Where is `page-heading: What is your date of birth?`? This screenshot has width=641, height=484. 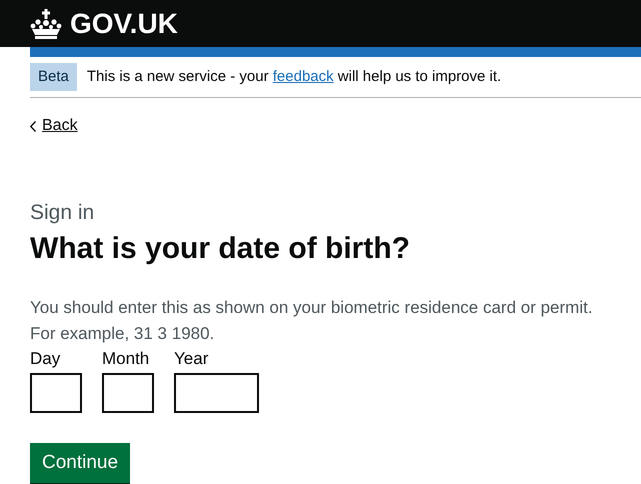 page-heading: What is your date of birth? is located at coordinates (220, 248).